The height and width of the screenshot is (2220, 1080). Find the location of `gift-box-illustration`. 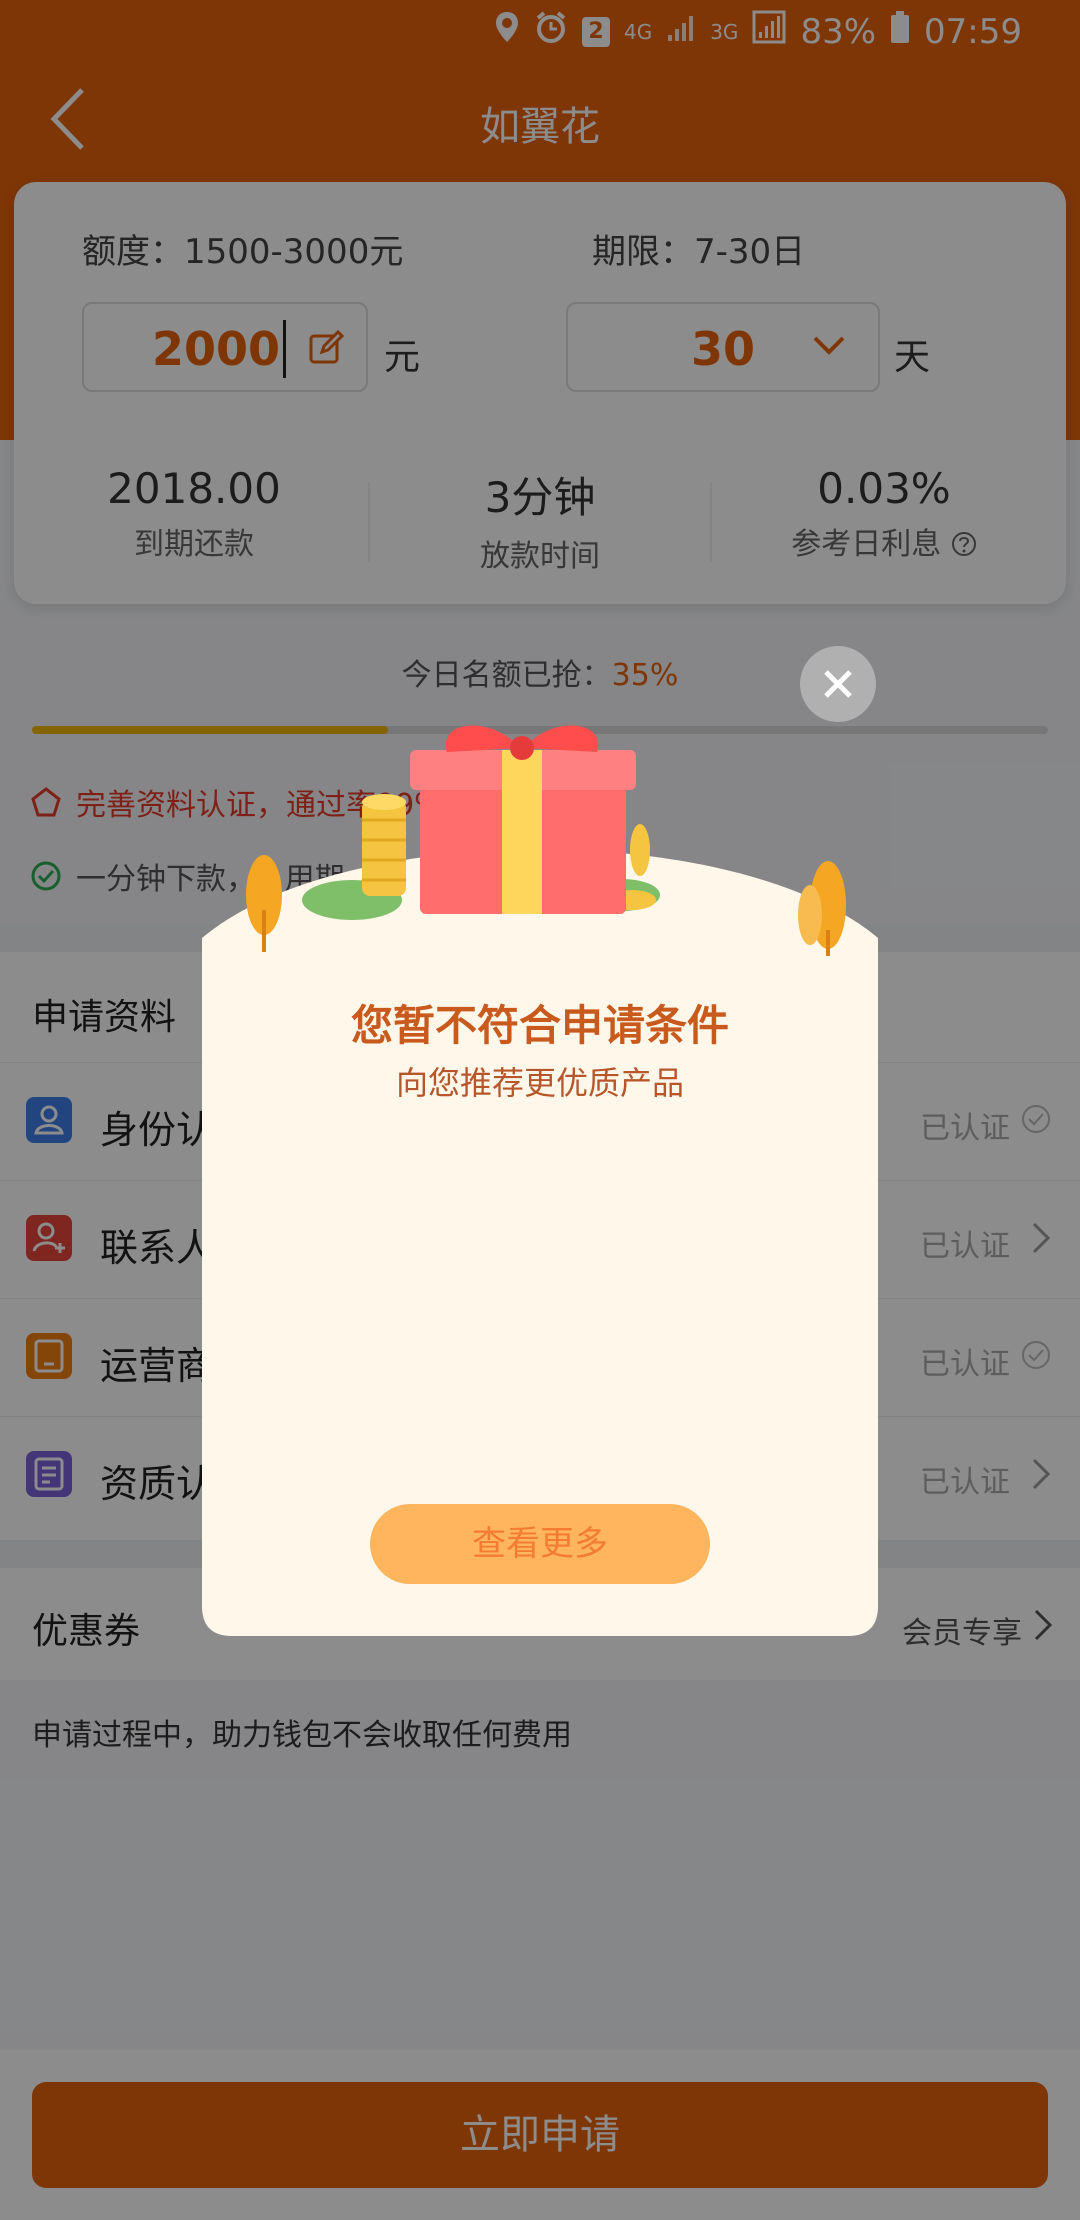

gift-box-illustration is located at coordinates (546, 840).